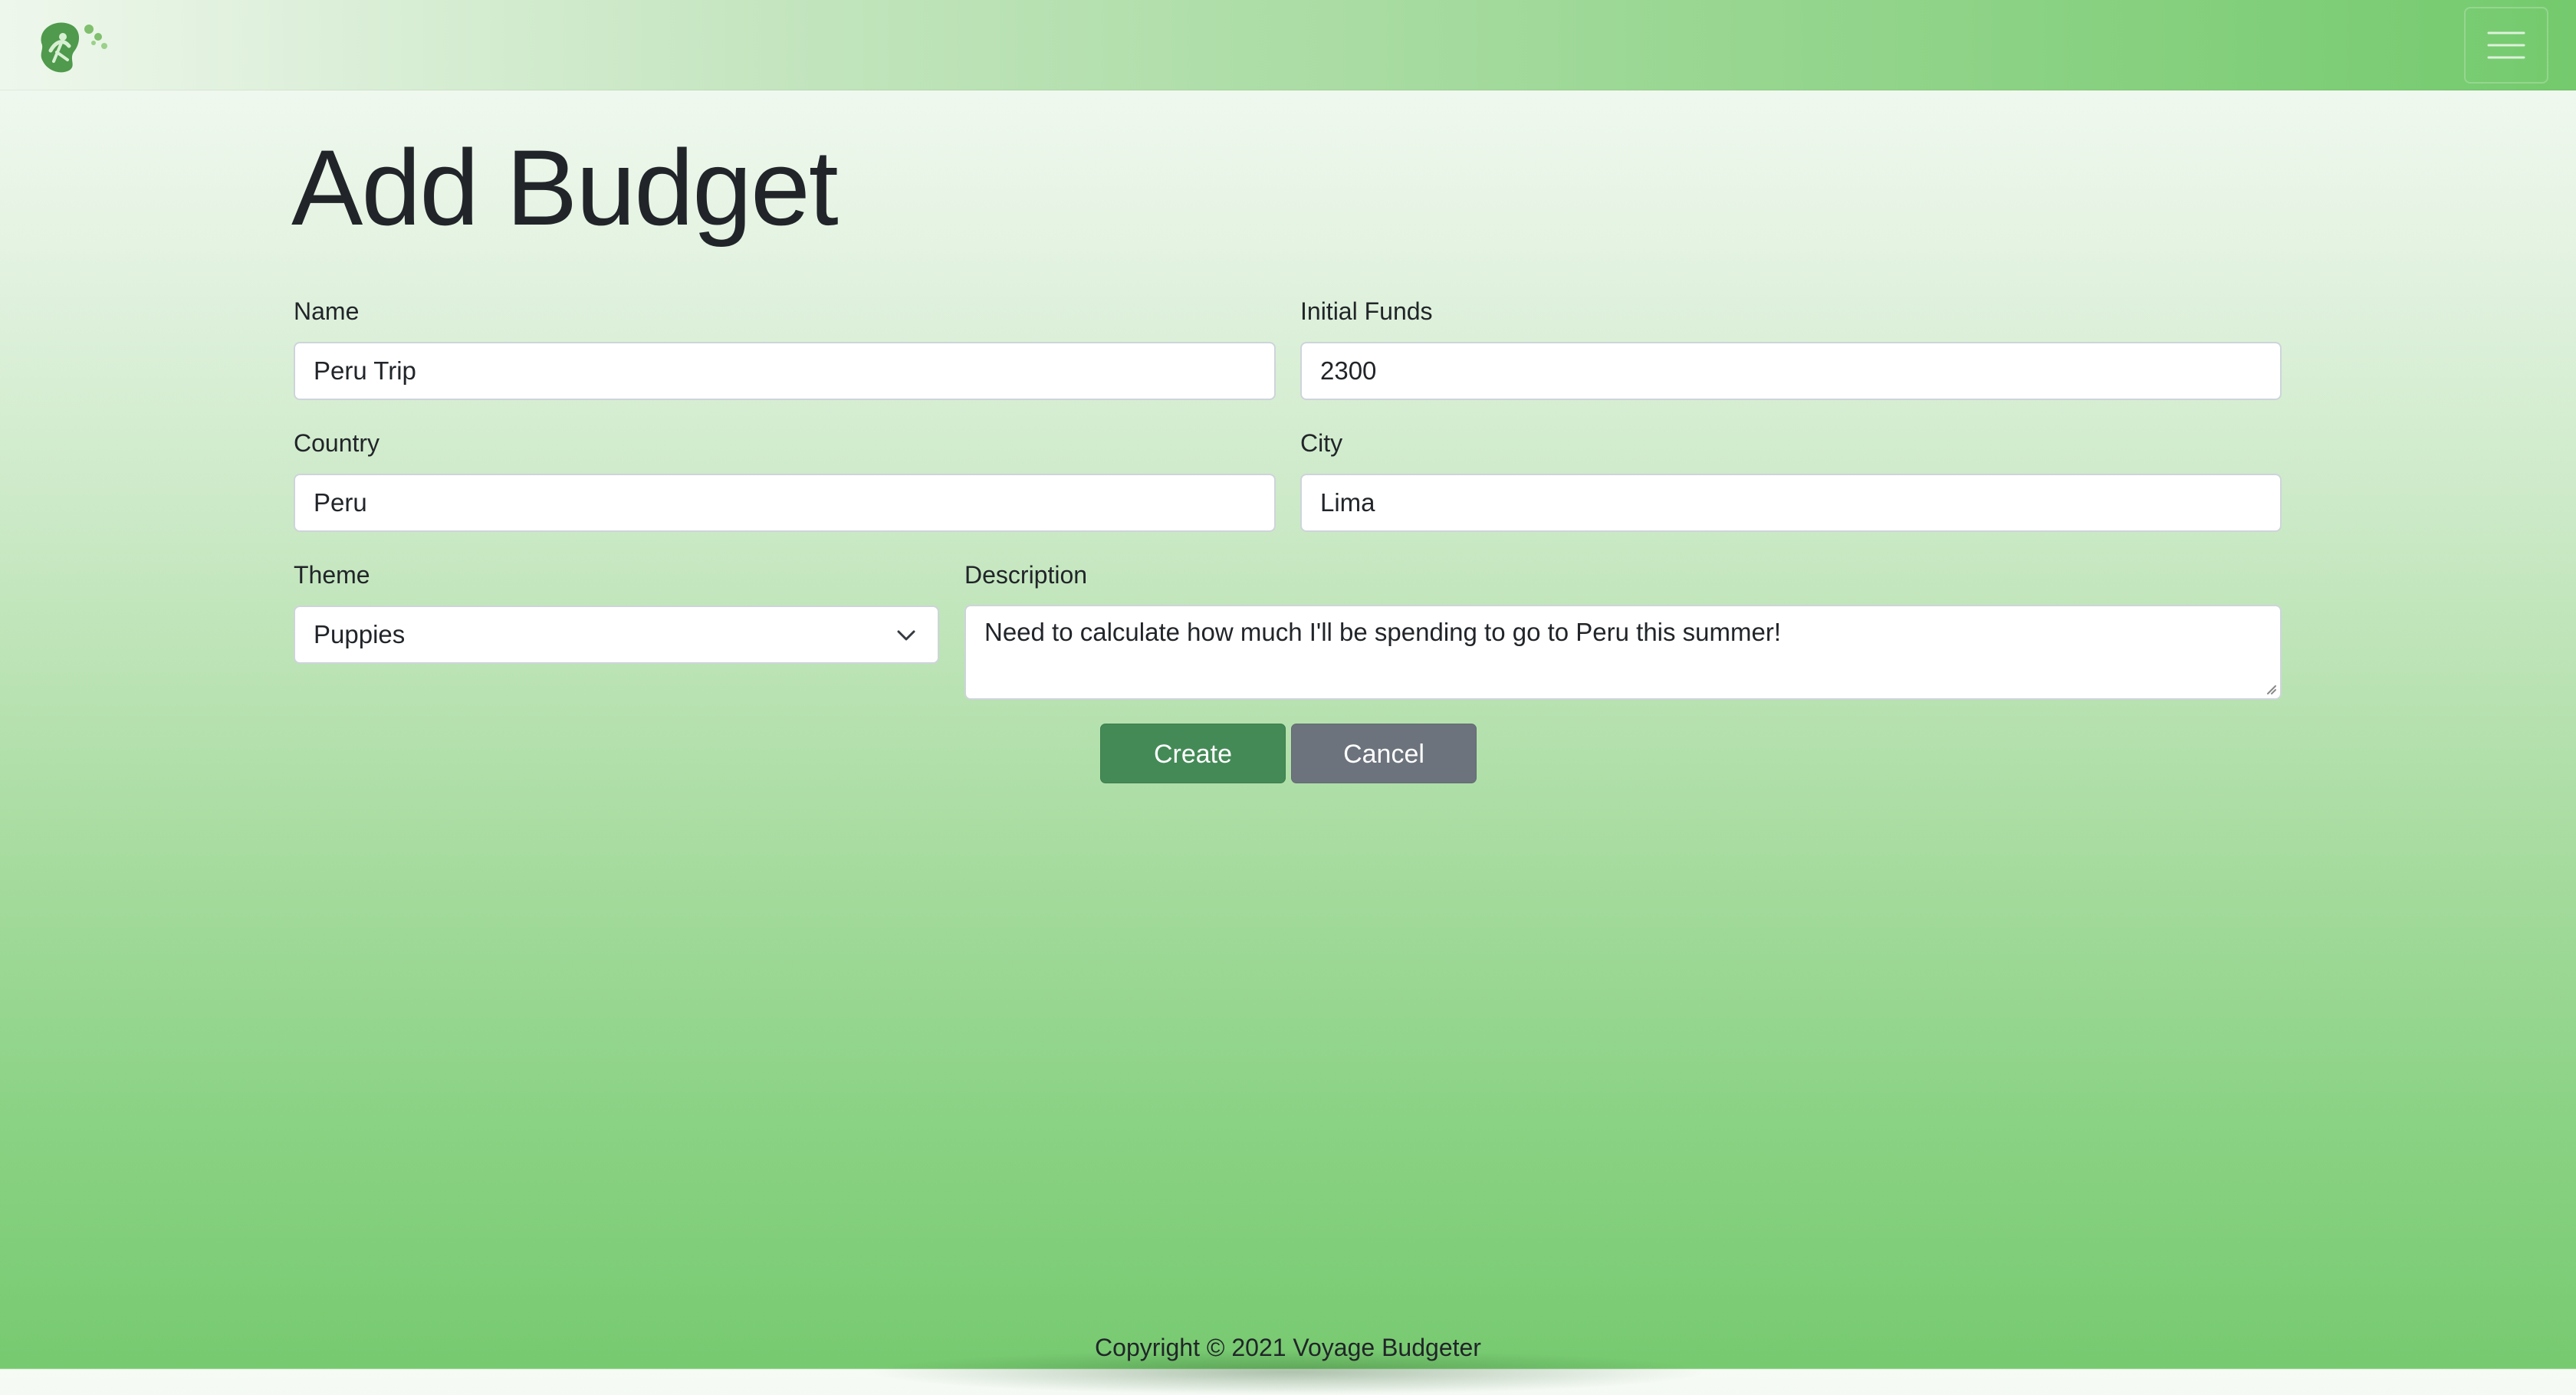 This screenshot has width=2576, height=1395. I want to click on initial-funds-input: 2300, so click(1791, 371).